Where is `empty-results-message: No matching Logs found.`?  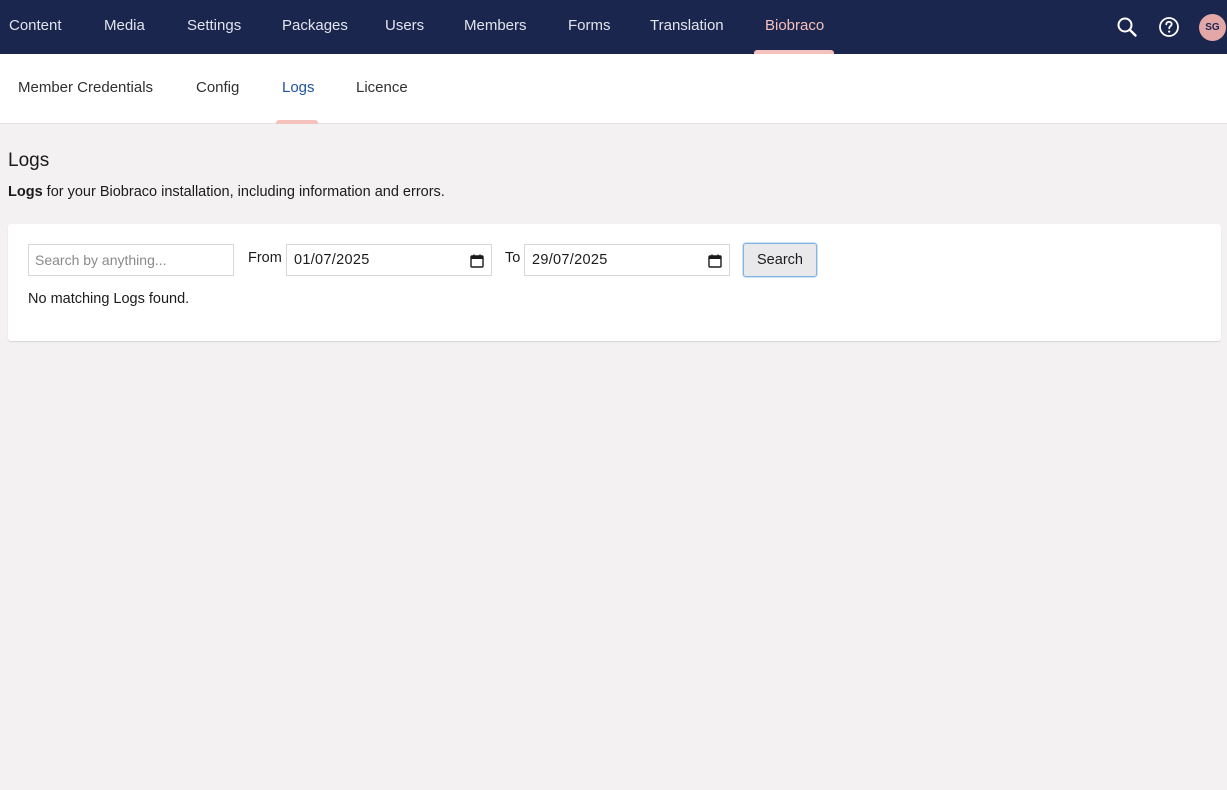 empty-results-message: No matching Logs found. is located at coordinates (109, 299).